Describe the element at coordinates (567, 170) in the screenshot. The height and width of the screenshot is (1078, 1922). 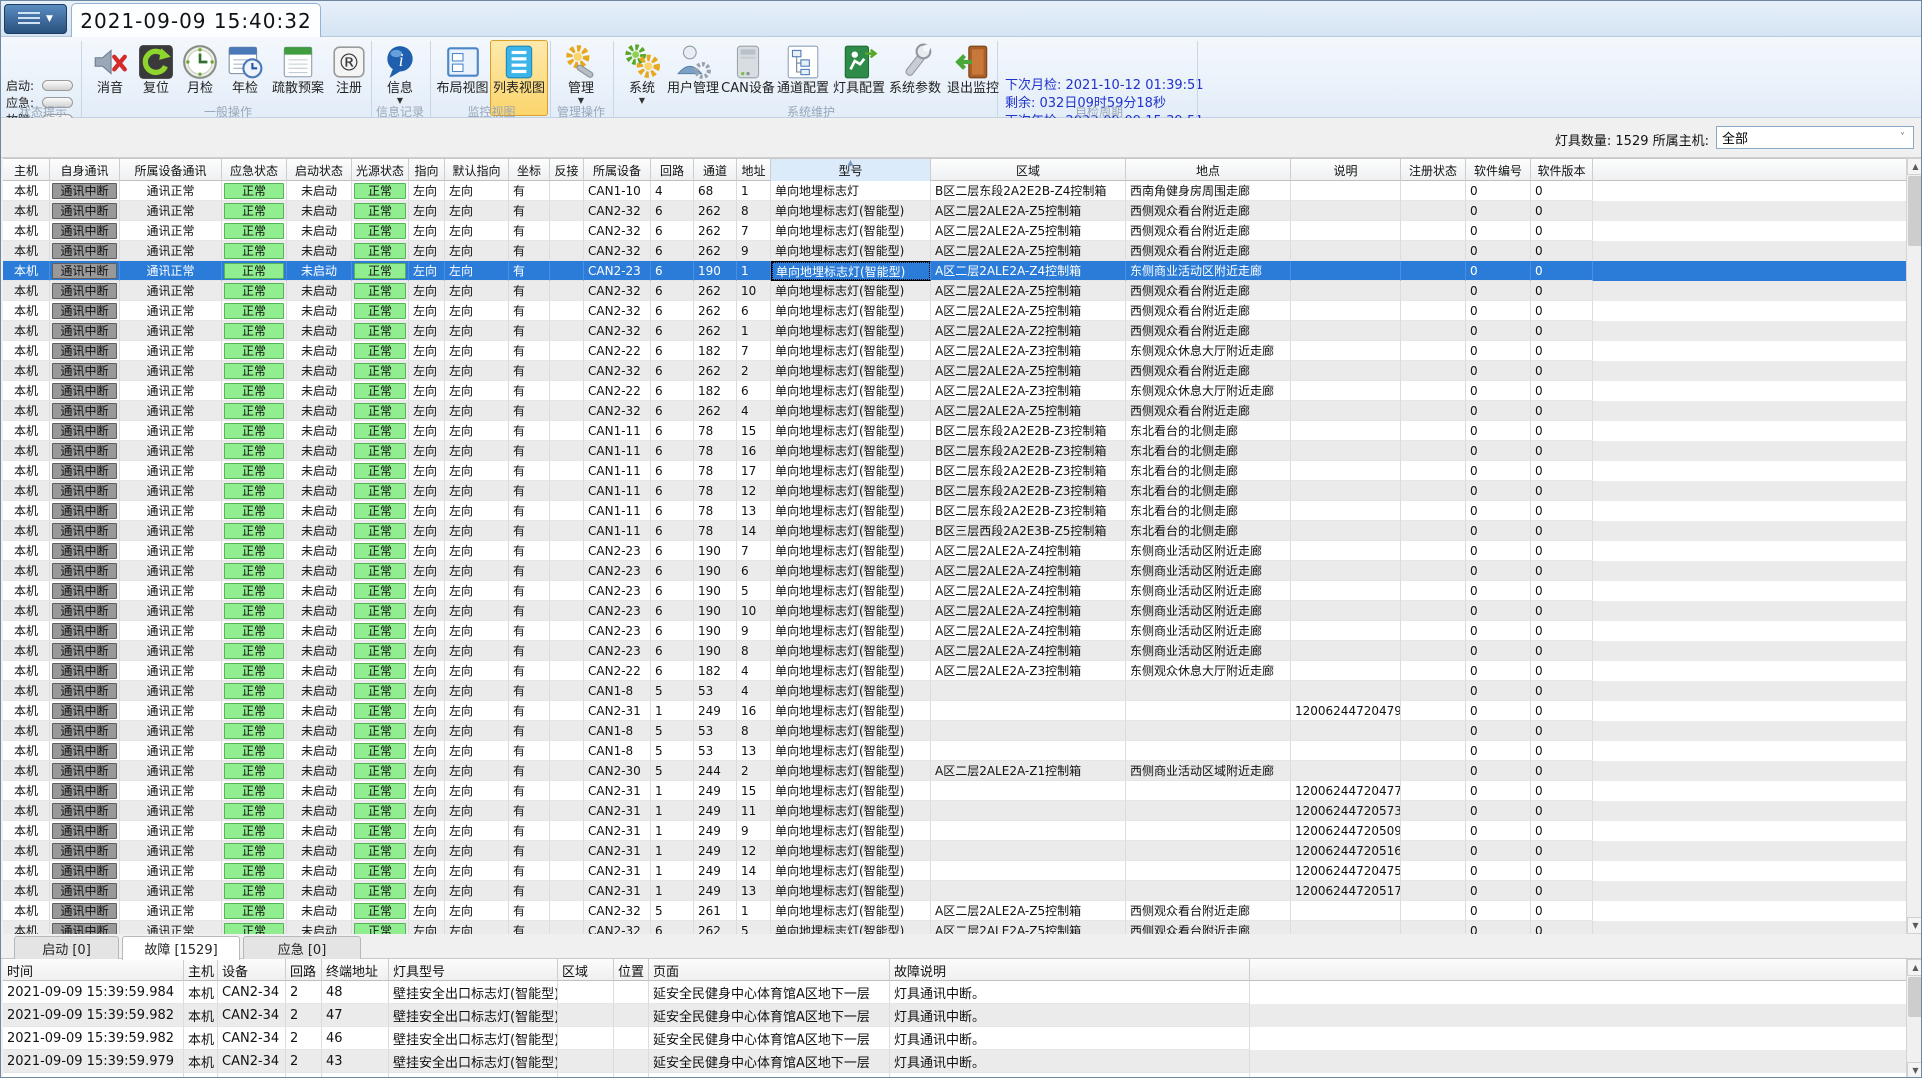
I see `column-header-rev: 反接` at that location.